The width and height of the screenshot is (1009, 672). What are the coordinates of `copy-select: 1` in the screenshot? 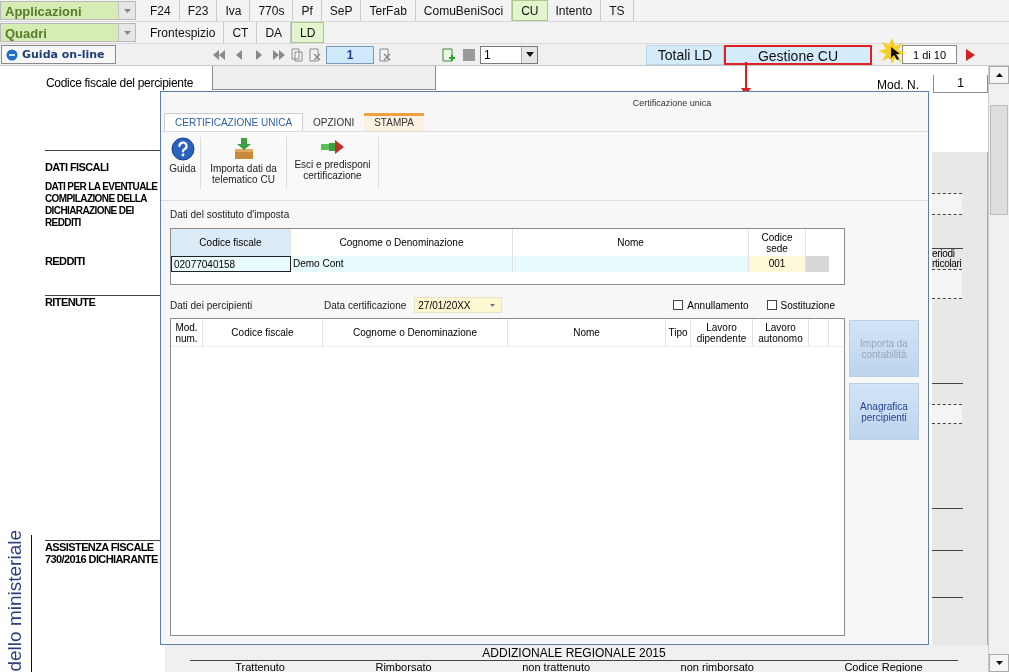 It's located at (509, 54).